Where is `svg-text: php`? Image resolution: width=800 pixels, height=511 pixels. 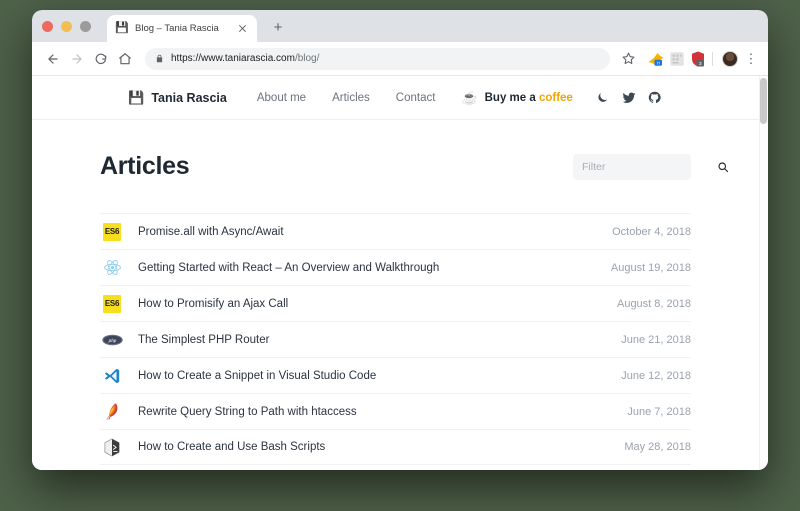 svg-text: php is located at coordinates (111, 339).